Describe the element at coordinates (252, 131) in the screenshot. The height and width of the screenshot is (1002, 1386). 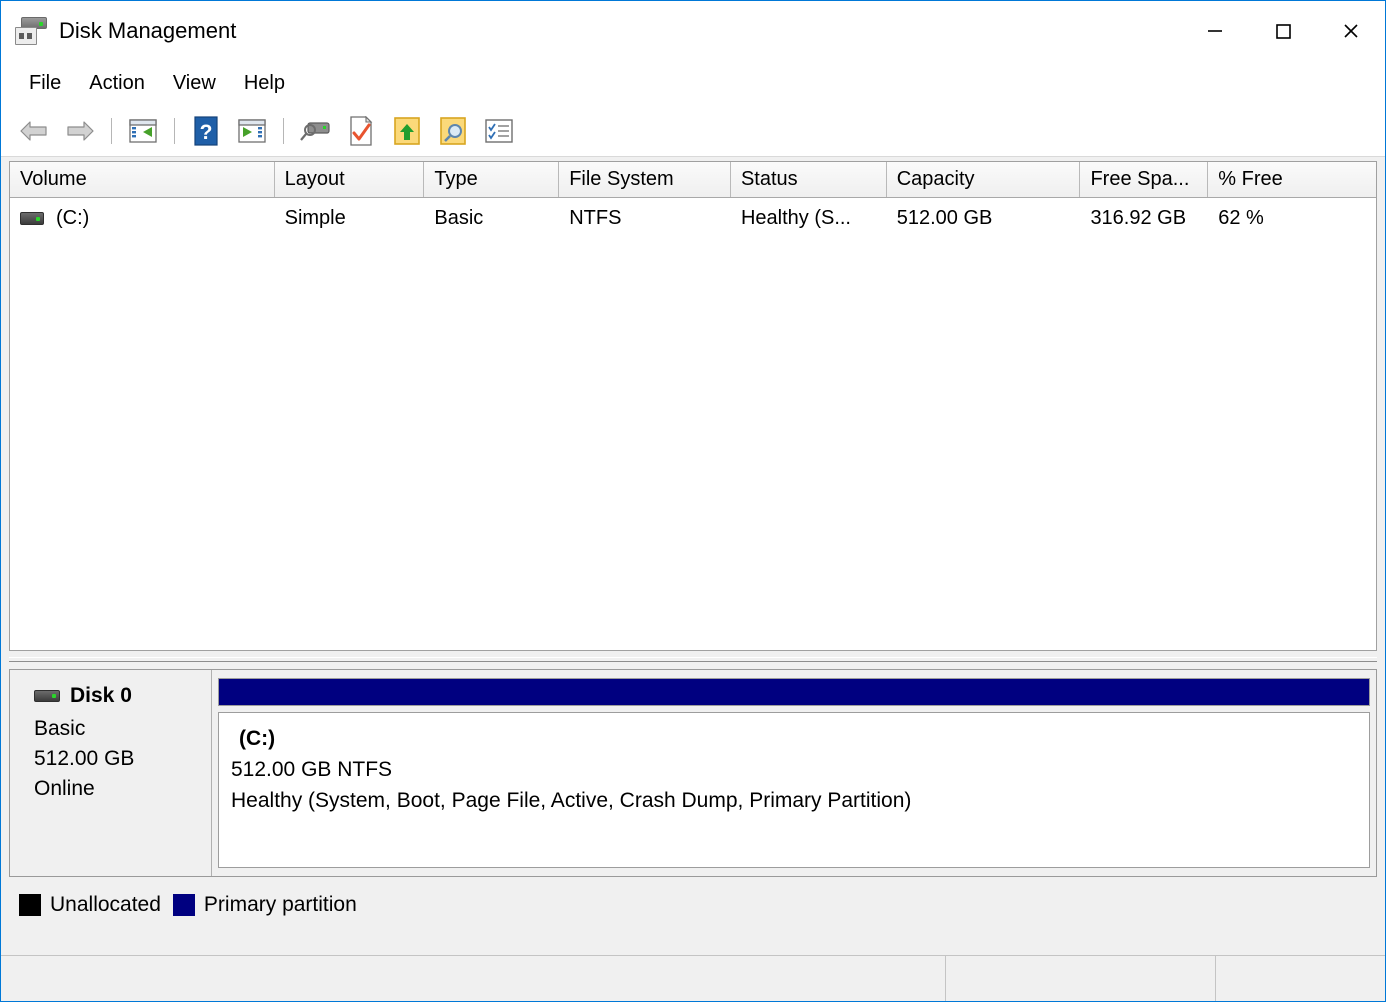
I see `show-hide-action-pane-icon` at that location.